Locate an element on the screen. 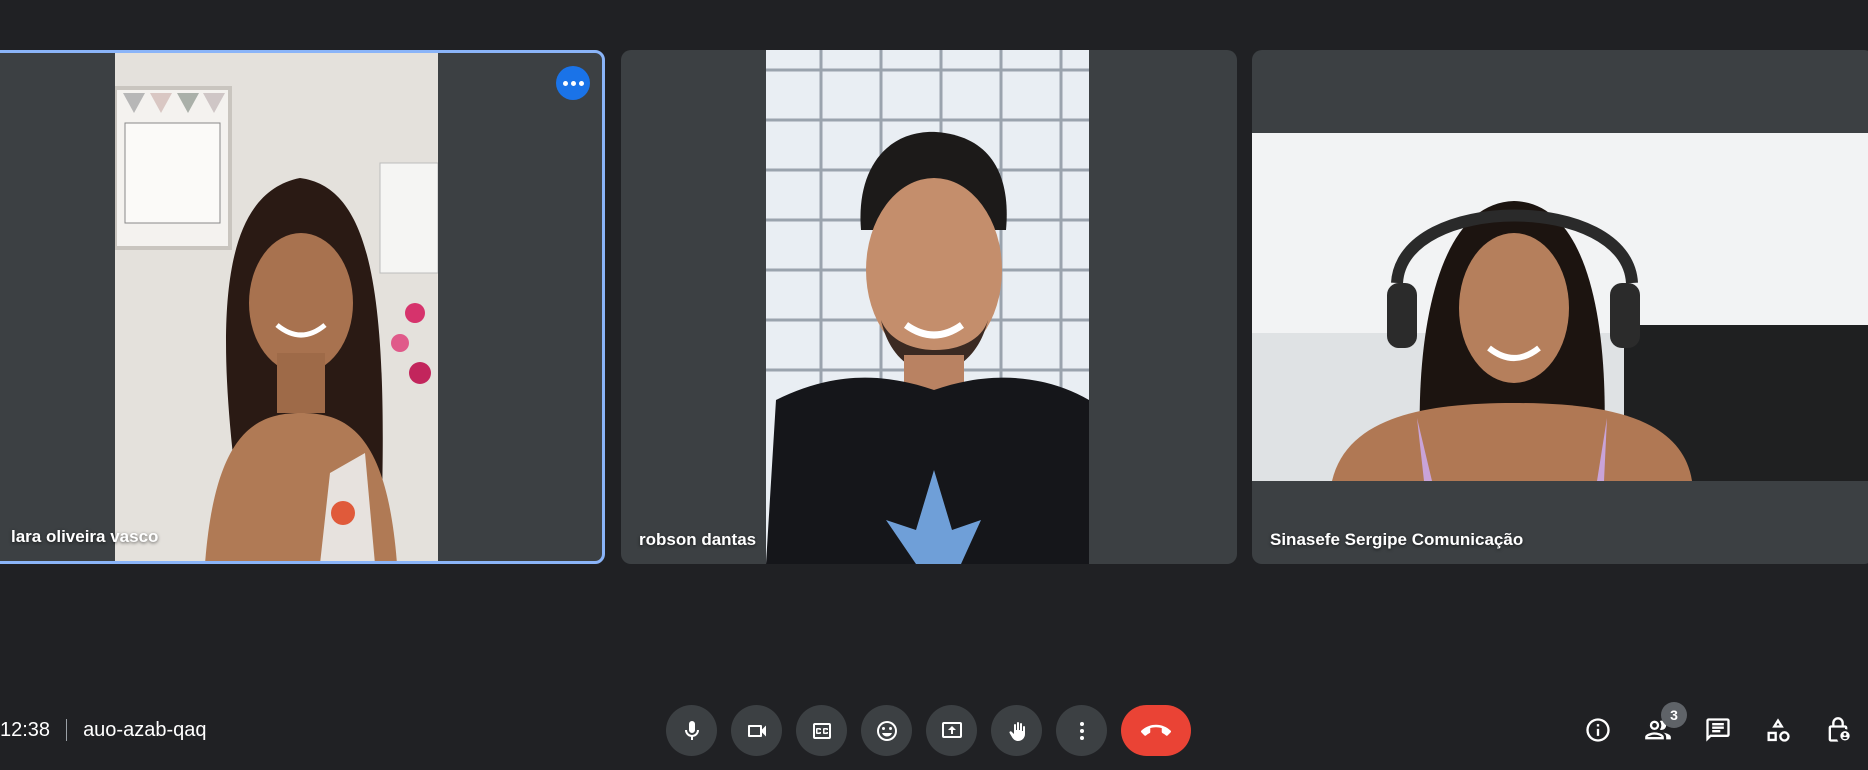  microphone-button is located at coordinates (691, 730).